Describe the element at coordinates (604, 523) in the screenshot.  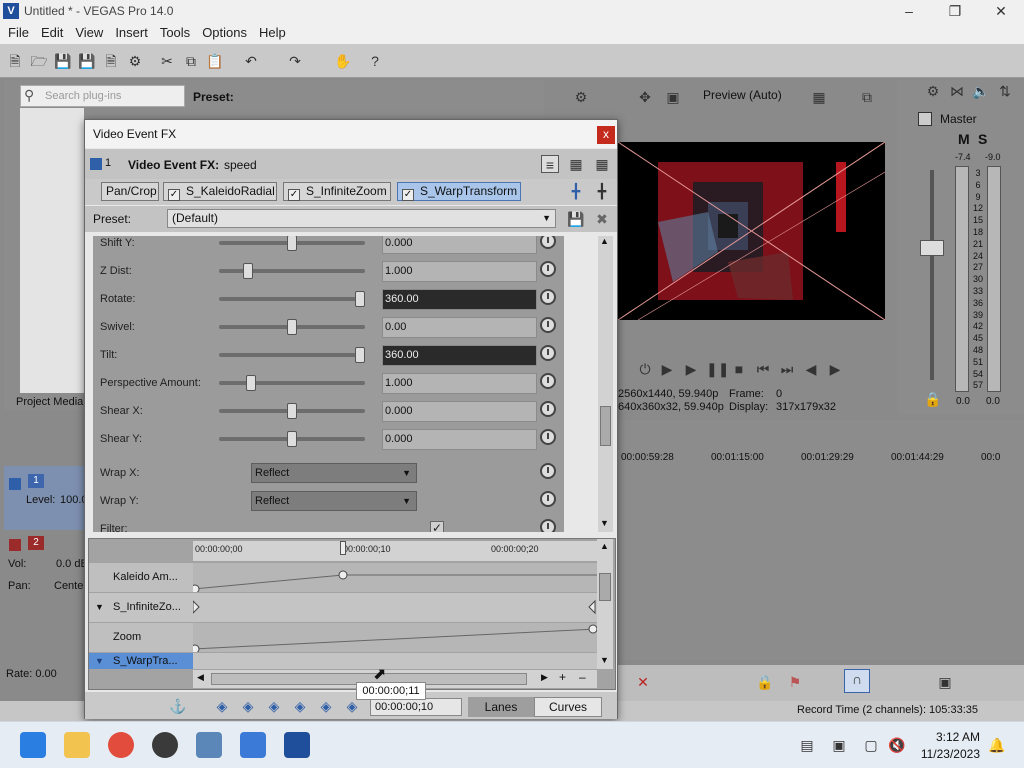
I see `scroll-down-icon: ▼` at that location.